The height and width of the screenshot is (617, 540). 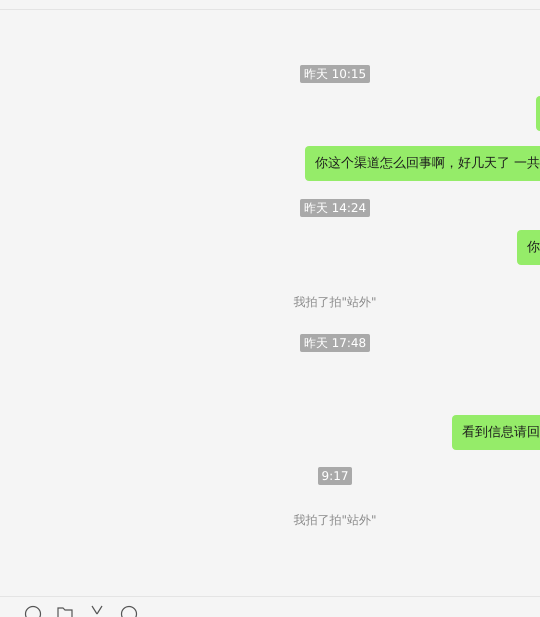 I want to click on timestamp: 昨天 10:15, so click(x=335, y=74).